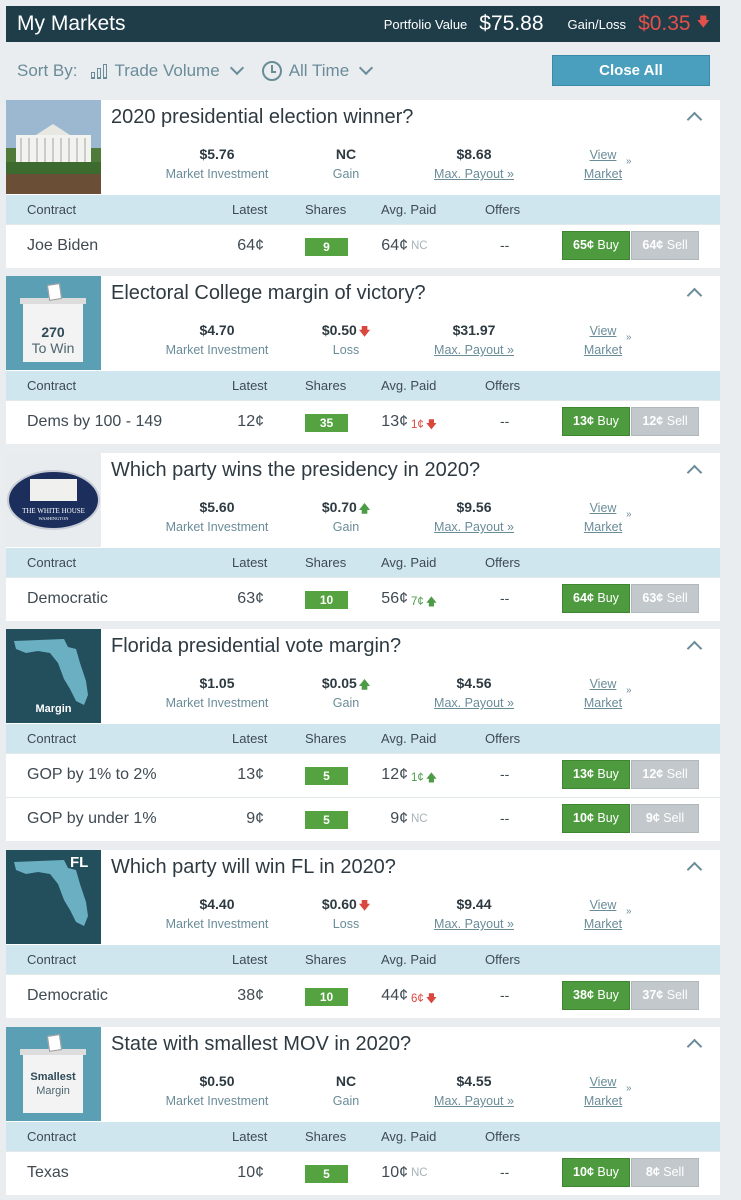 Image resolution: width=741 pixels, height=1200 pixels. Describe the element at coordinates (631, 70) in the screenshot. I see `close-all-button: Close All` at that location.